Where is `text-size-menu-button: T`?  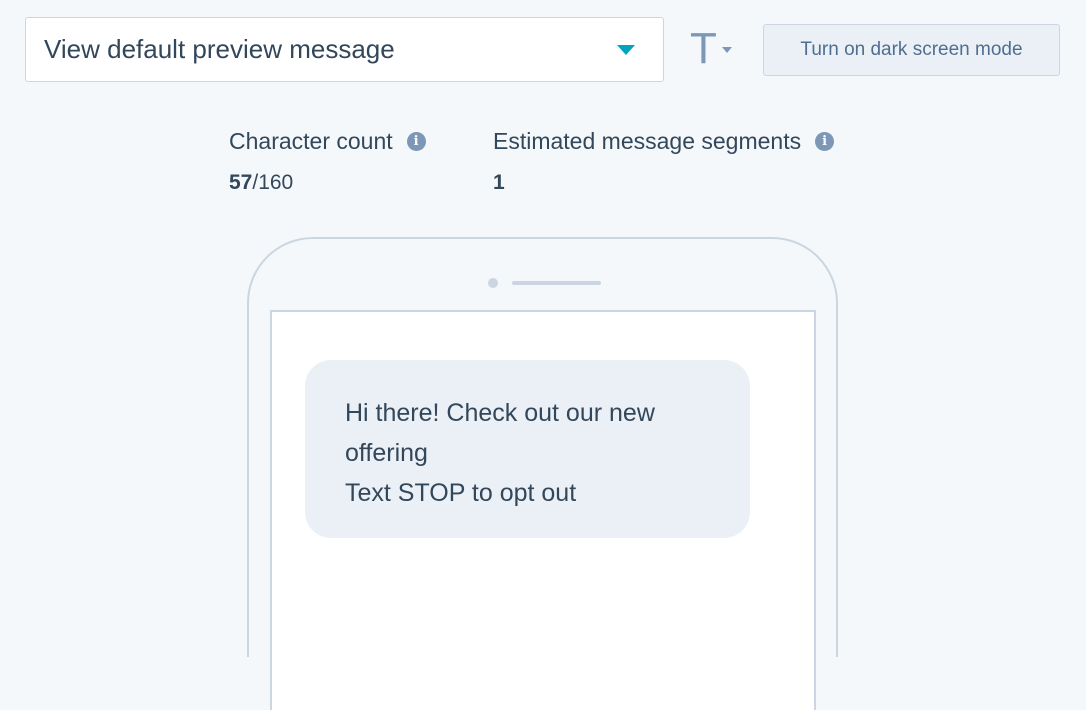 text-size-menu-button: T is located at coordinates (714, 49).